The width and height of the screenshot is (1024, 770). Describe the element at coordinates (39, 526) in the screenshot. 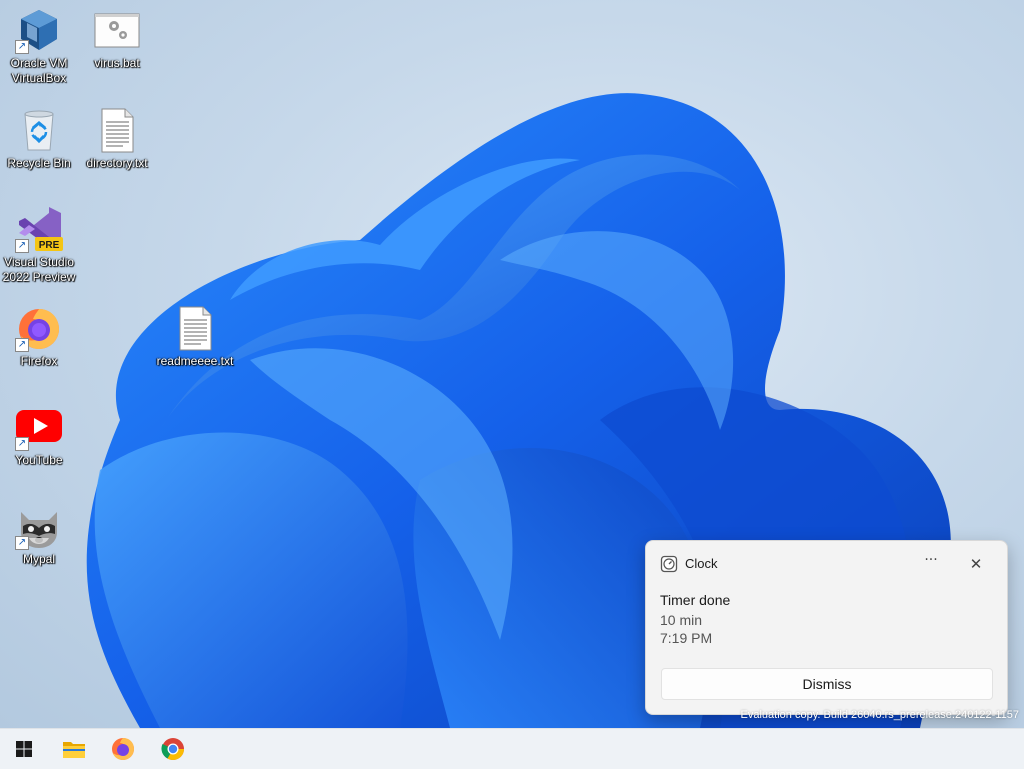

I see `mypal-icon: ↗` at that location.